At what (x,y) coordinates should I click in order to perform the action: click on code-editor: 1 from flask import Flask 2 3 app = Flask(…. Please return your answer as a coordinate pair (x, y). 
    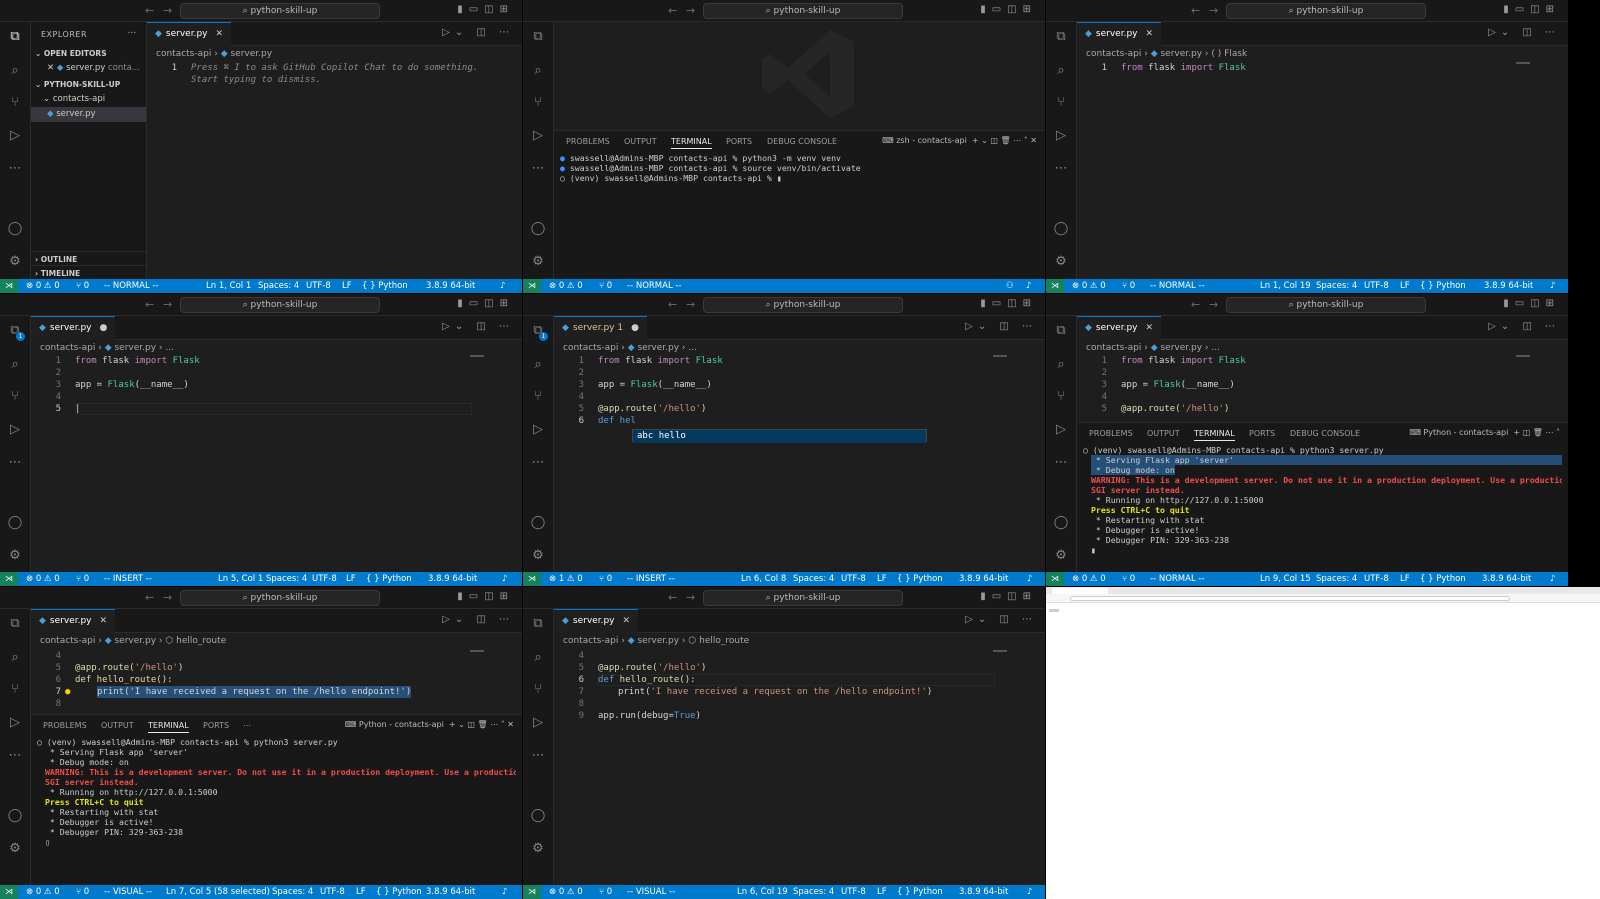
    Looking at the image, I should click on (1322, 388).